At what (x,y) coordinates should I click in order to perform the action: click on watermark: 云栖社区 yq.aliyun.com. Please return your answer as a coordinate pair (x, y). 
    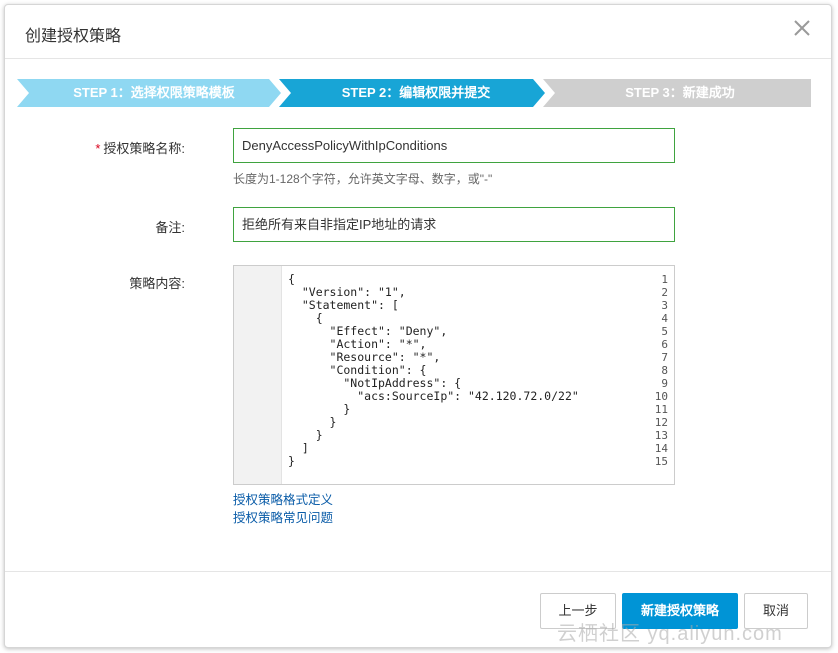
    Looking at the image, I should click on (670, 634).